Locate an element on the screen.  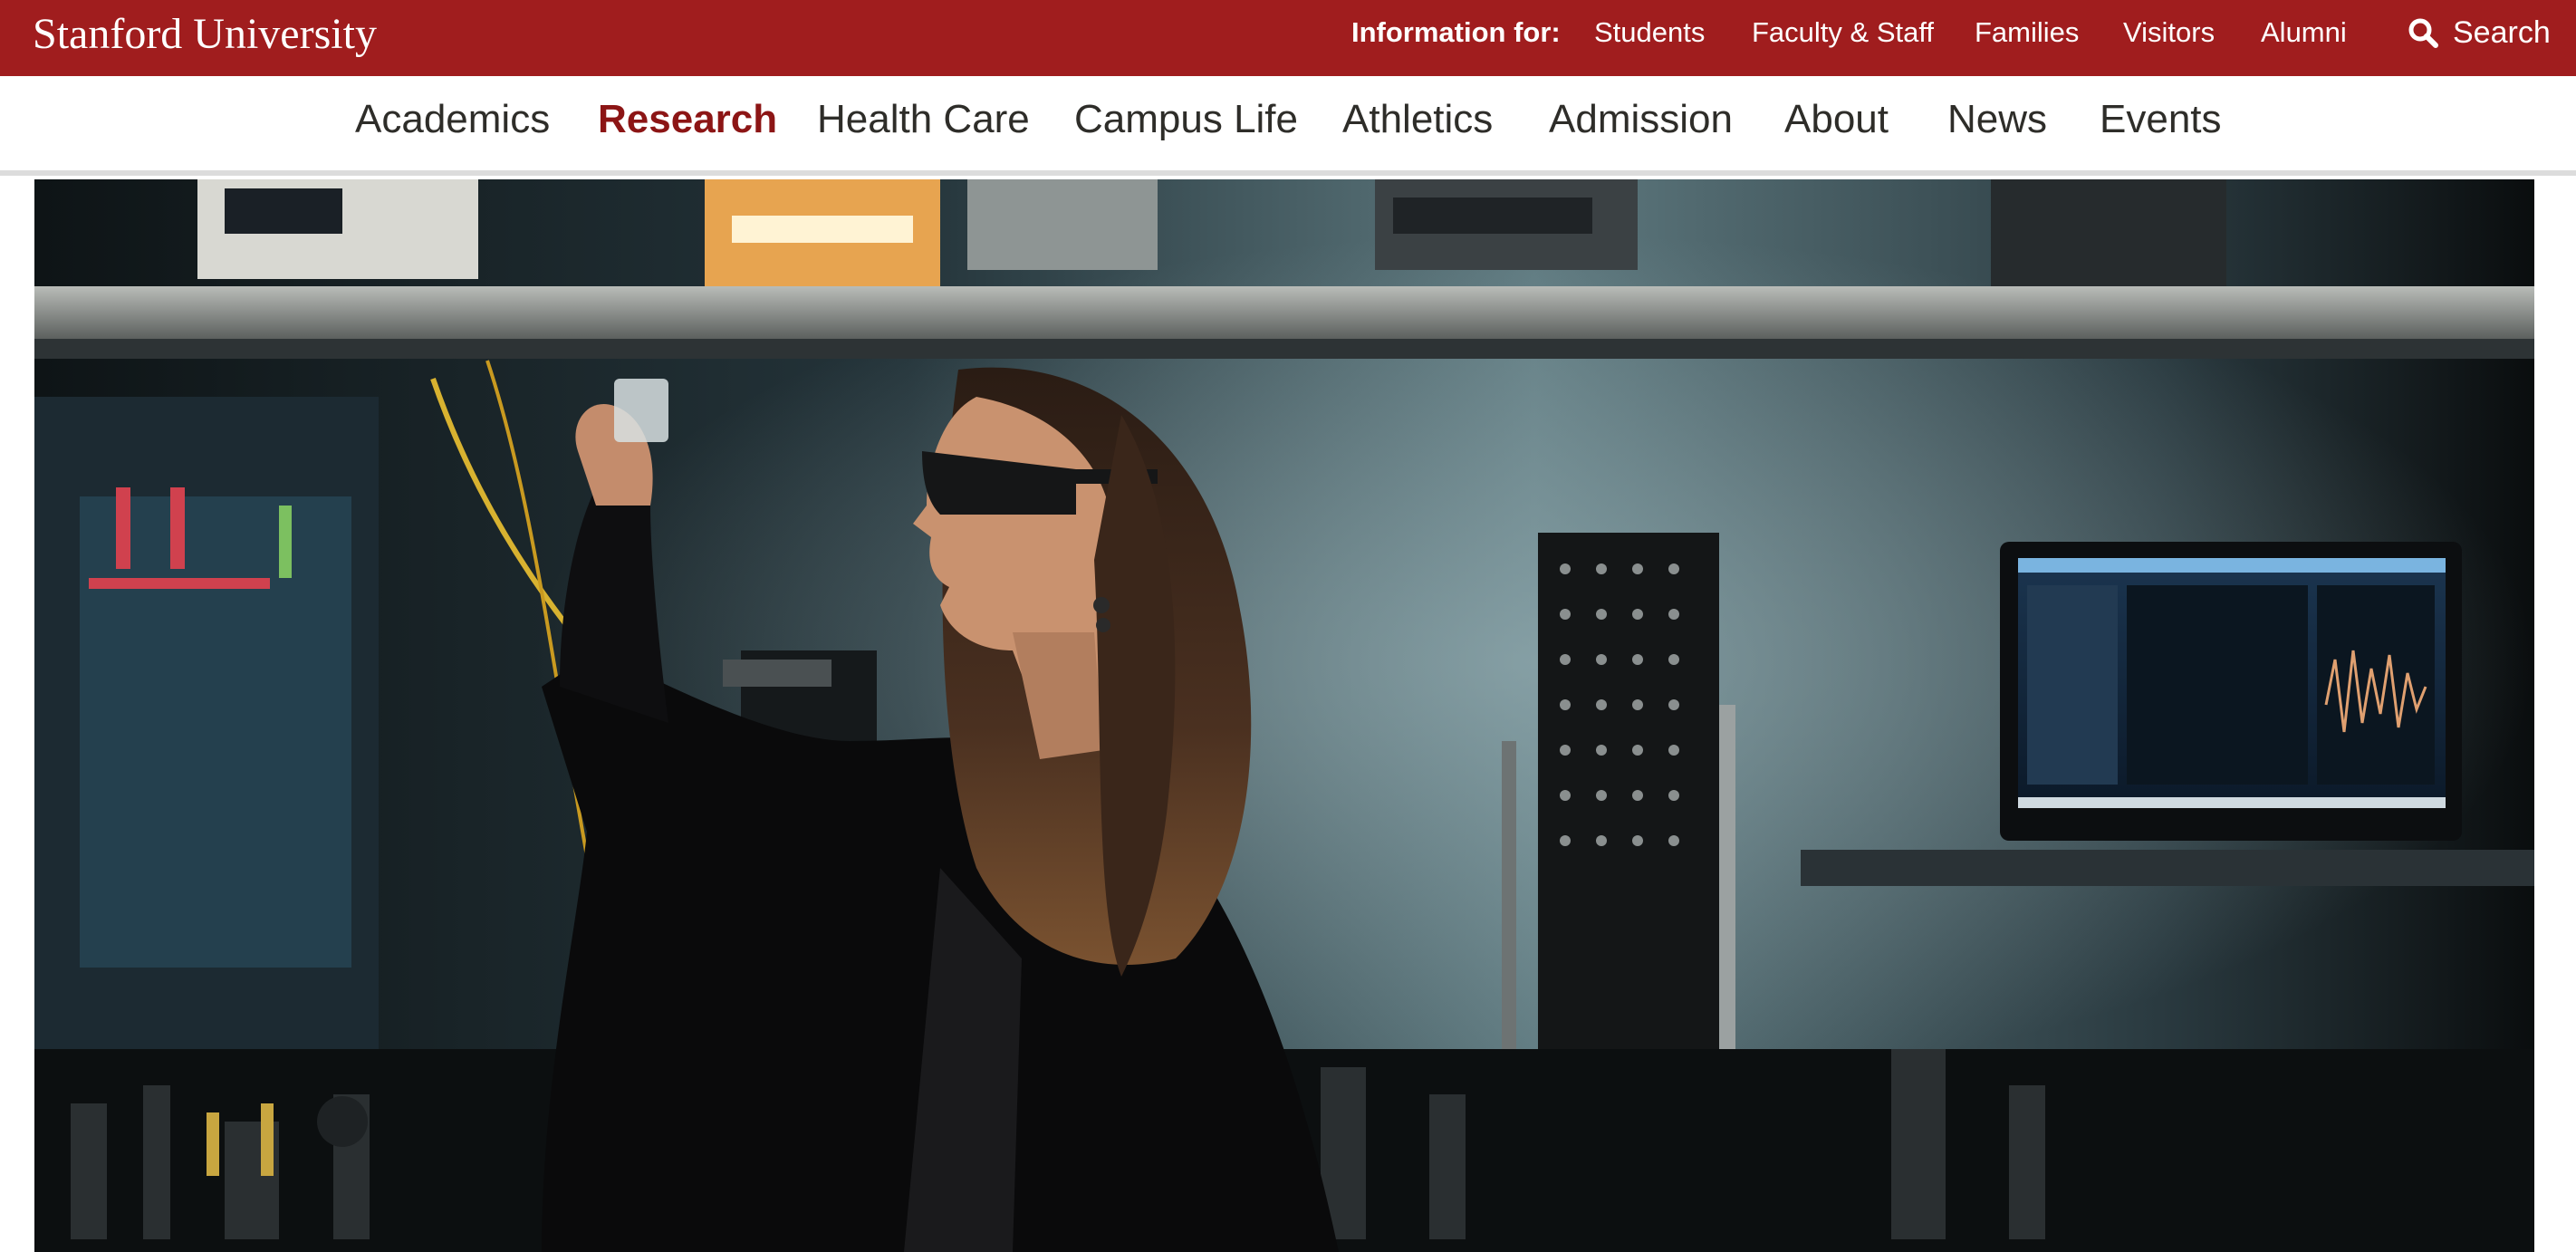
nav-research: Research is located at coordinates (687, 119).